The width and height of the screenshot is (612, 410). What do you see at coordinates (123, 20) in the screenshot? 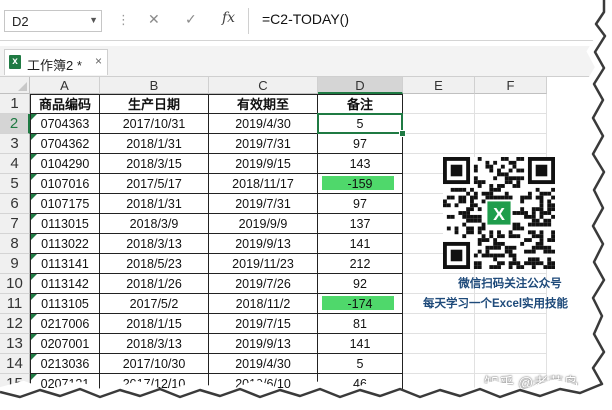
I see `formula-bar-grip: ⋮` at bounding box center [123, 20].